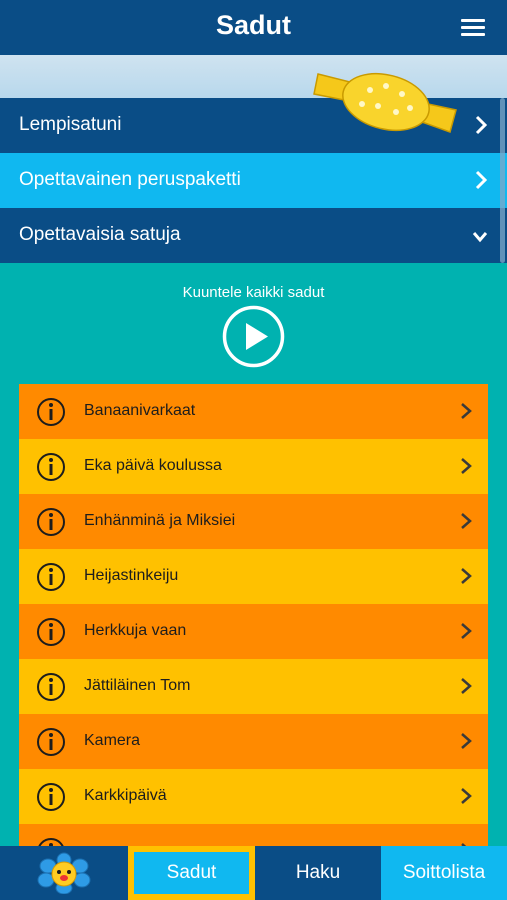 The width and height of the screenshot is (507, 900). Describe the element at coordinates (125, 795) in the screenshot. I see `story-title: Karkkipäivä` at that location.